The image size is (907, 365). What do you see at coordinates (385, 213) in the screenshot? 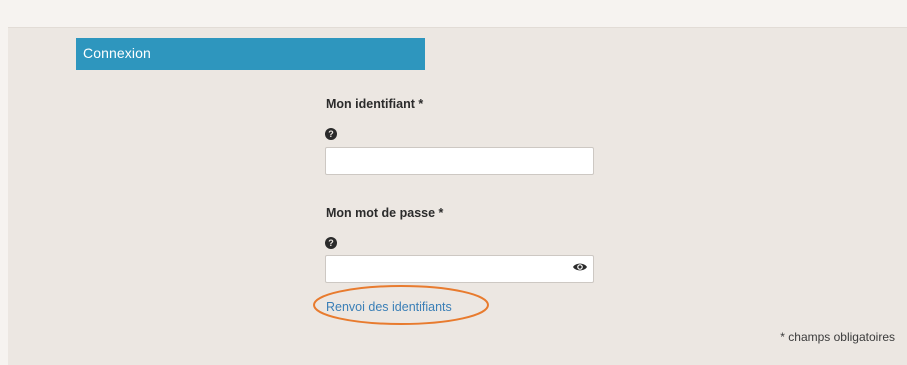
I see `password-label: Mon mot de passe *` at bounding box center [385, 213].